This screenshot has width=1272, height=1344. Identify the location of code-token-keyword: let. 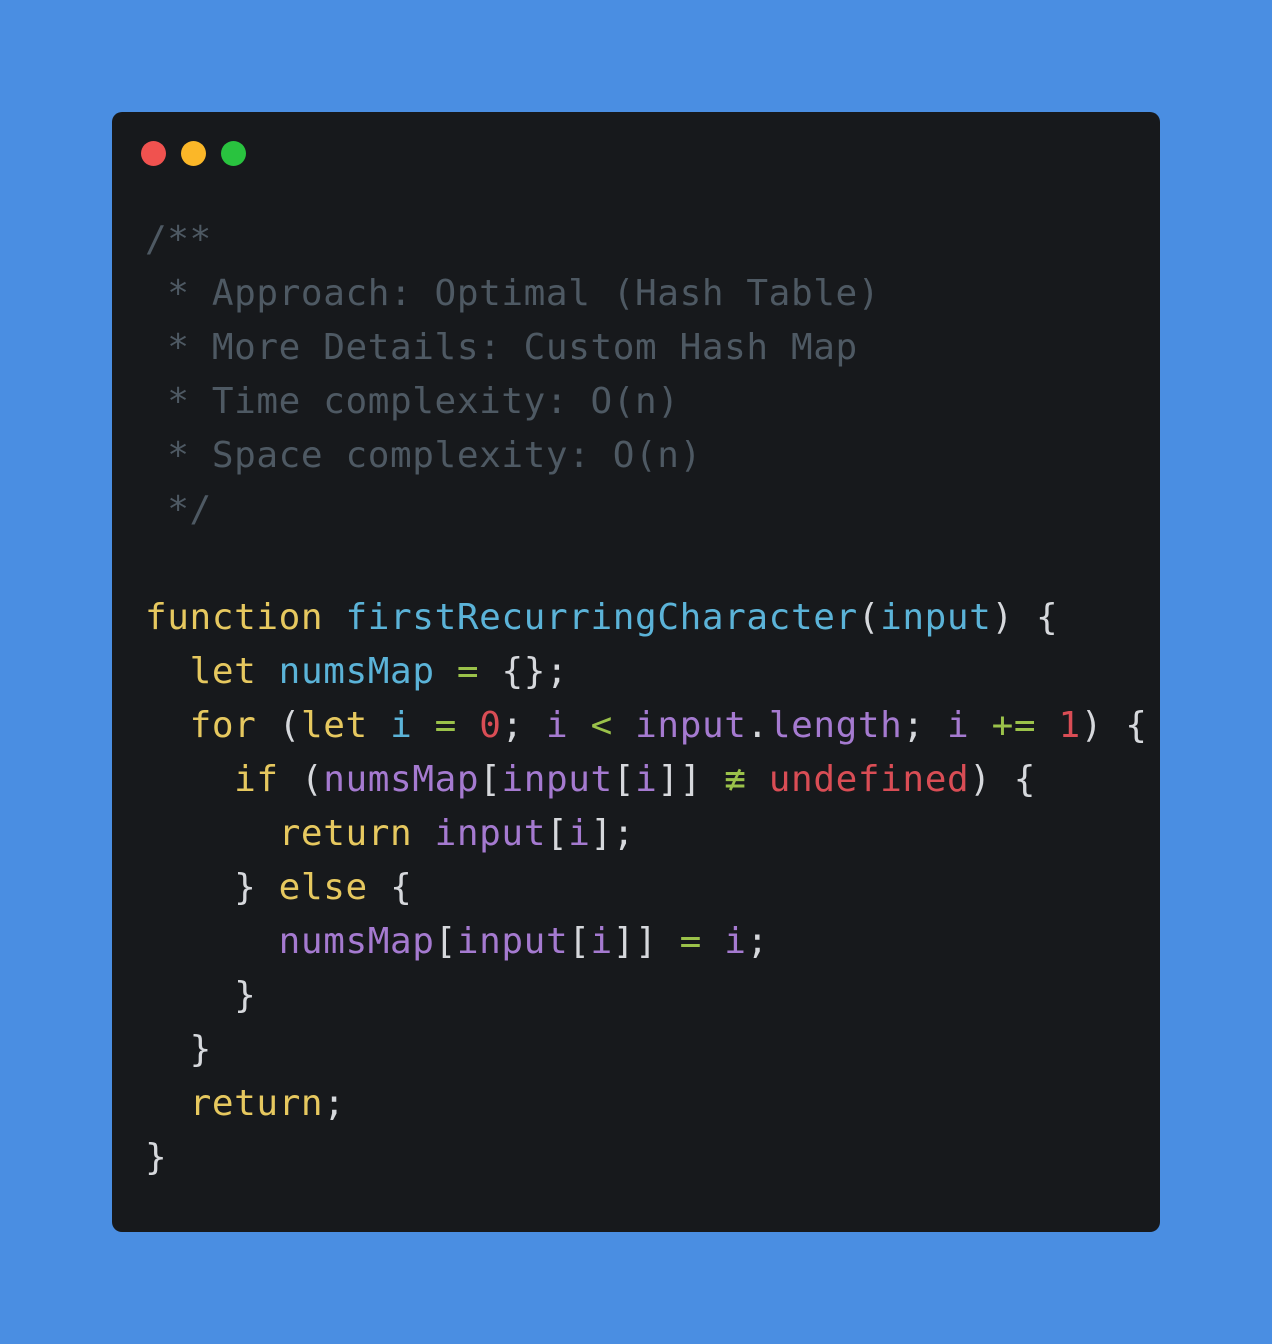
(334, 725).